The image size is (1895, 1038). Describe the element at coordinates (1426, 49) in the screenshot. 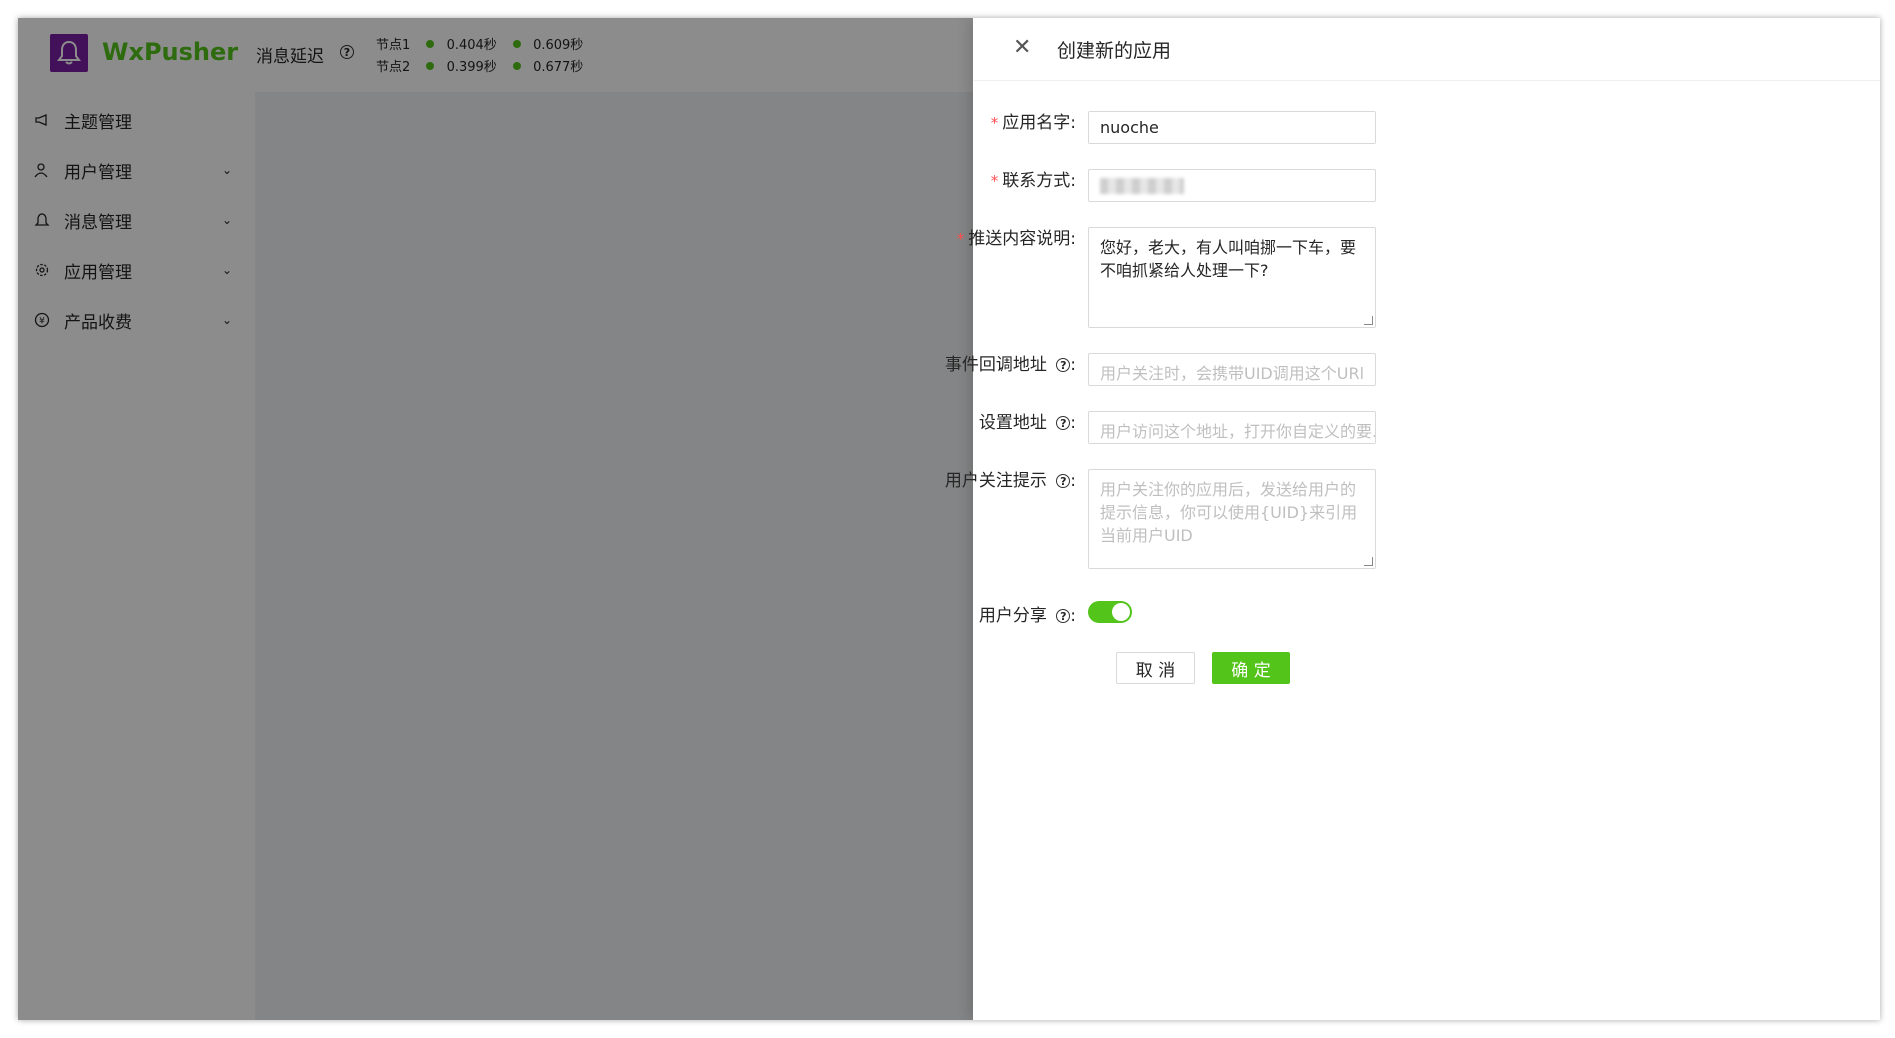

I see `drawer-header: ✕ 创建新的应用` at that location.